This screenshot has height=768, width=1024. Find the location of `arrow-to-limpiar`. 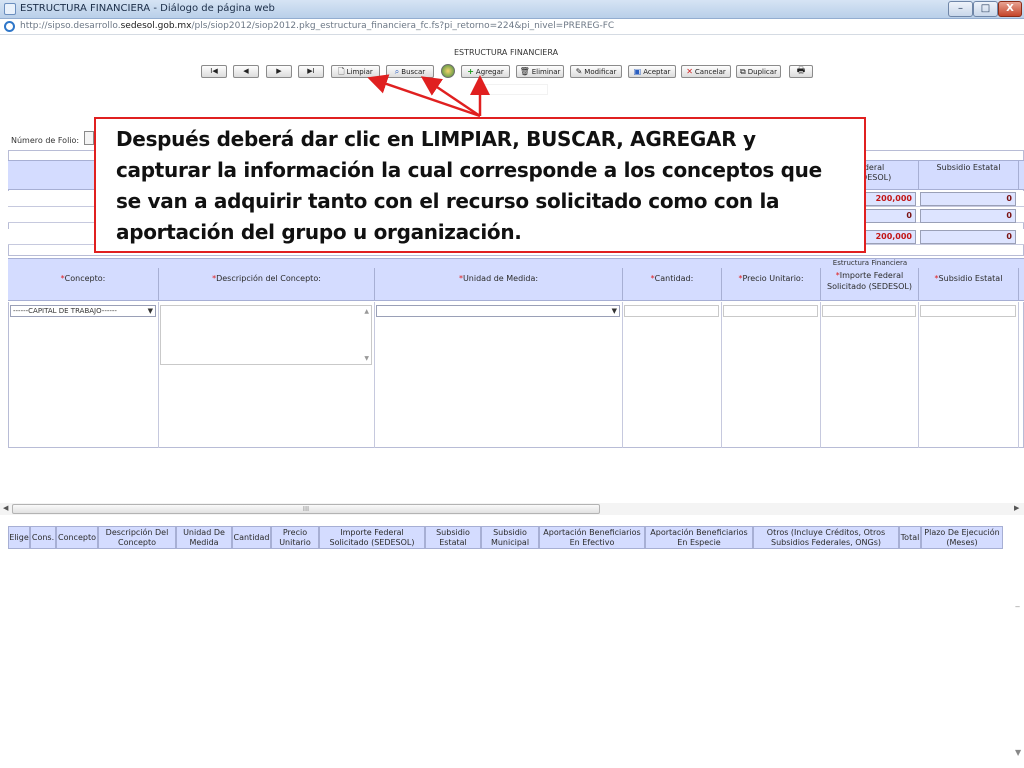

arrow-to-limpiar is located at coordinates (424, 96).